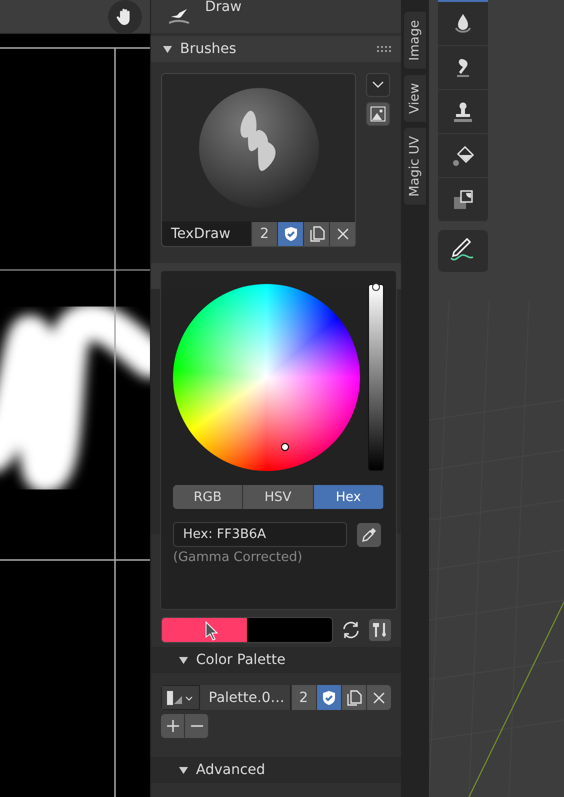 This screenshot has height=797, width=564. Describe the element at coordinates (378, 85) in the screenshot. I see `chevron-down-icon` at that location.